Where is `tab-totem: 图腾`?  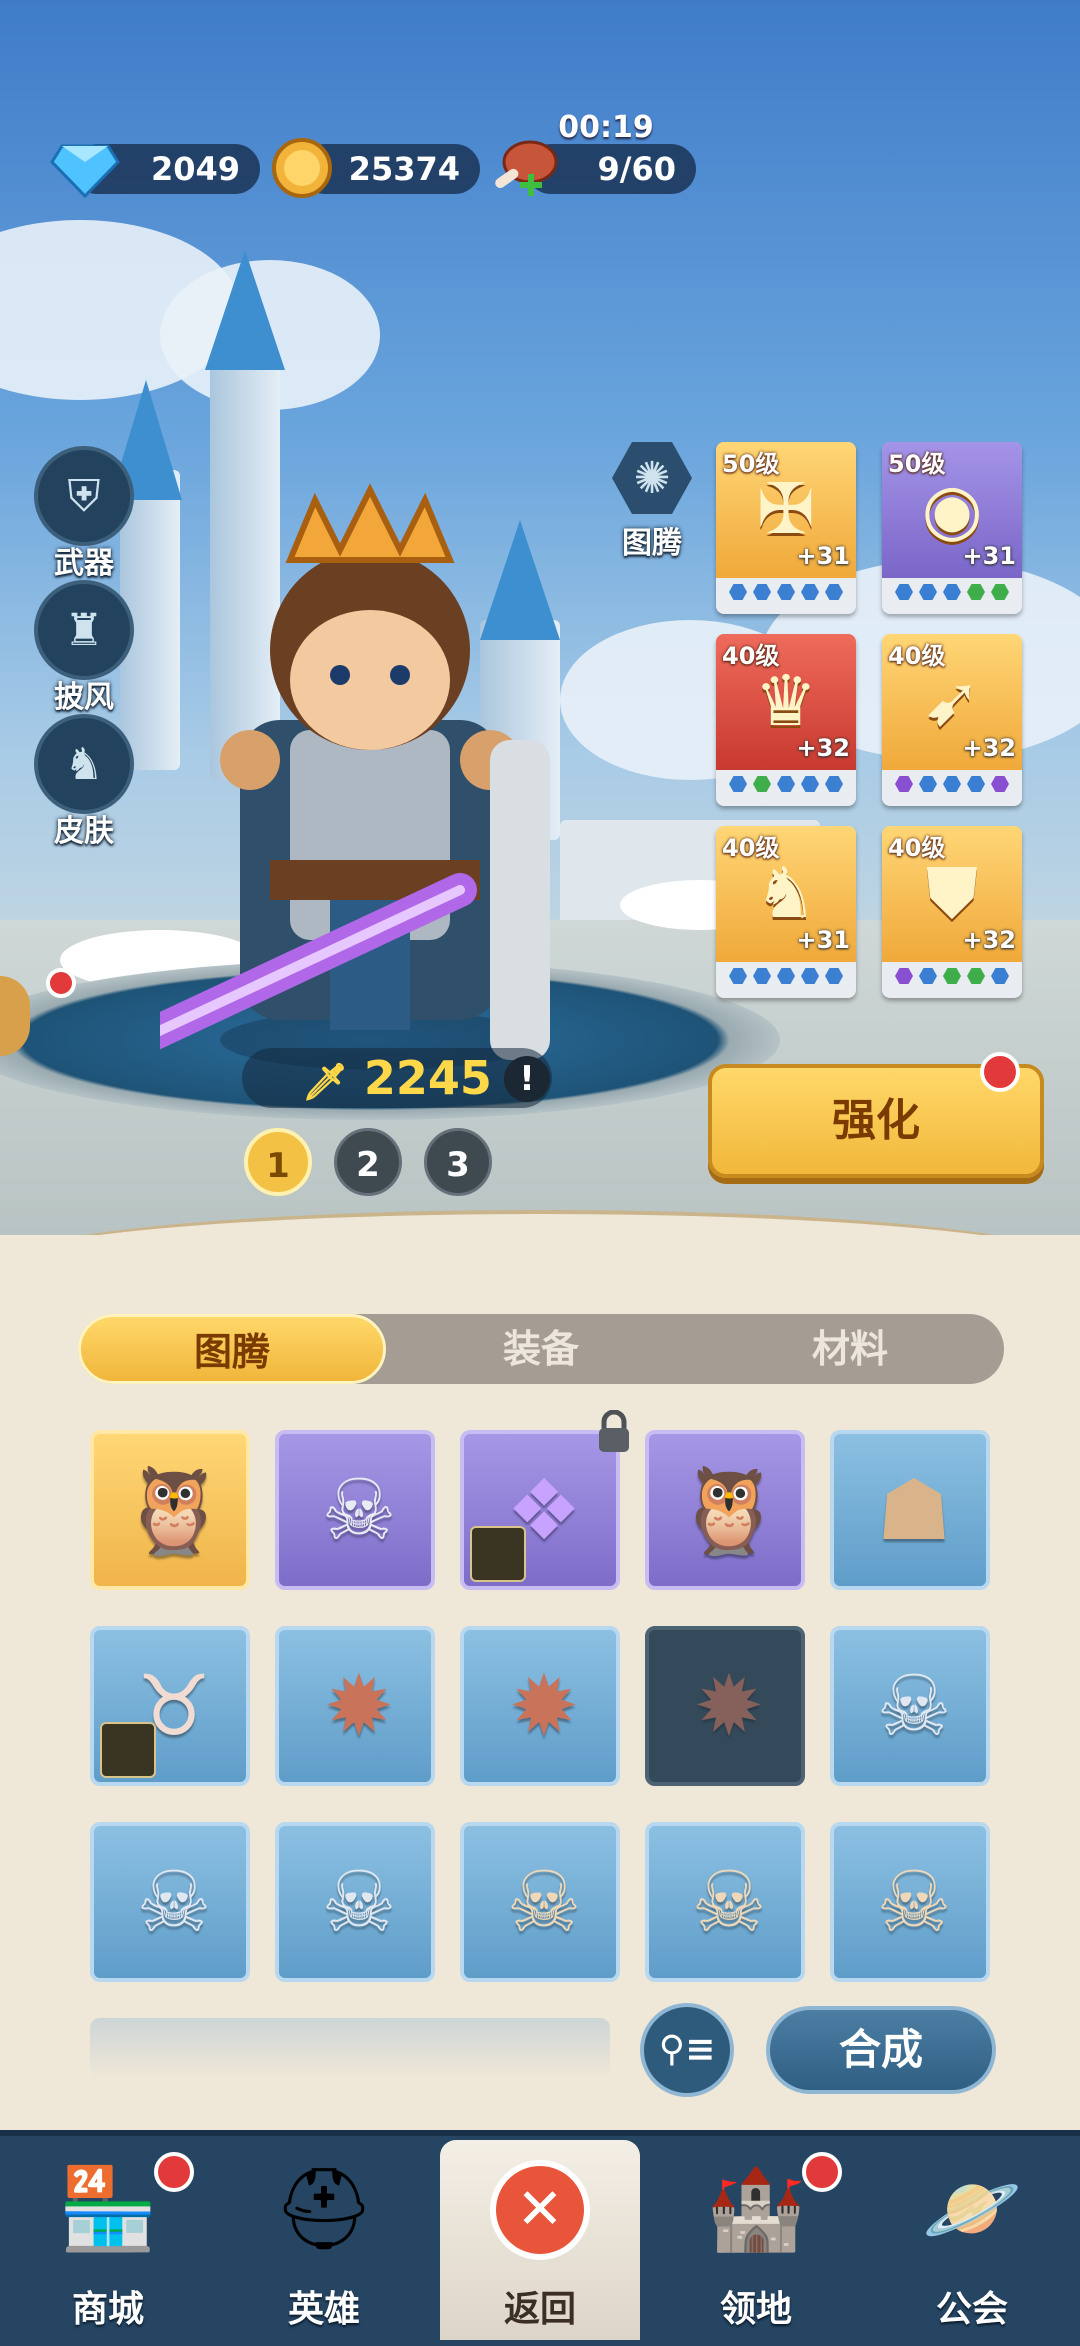
tab-totem: 图腾 is located at coordinates (232, 1349).